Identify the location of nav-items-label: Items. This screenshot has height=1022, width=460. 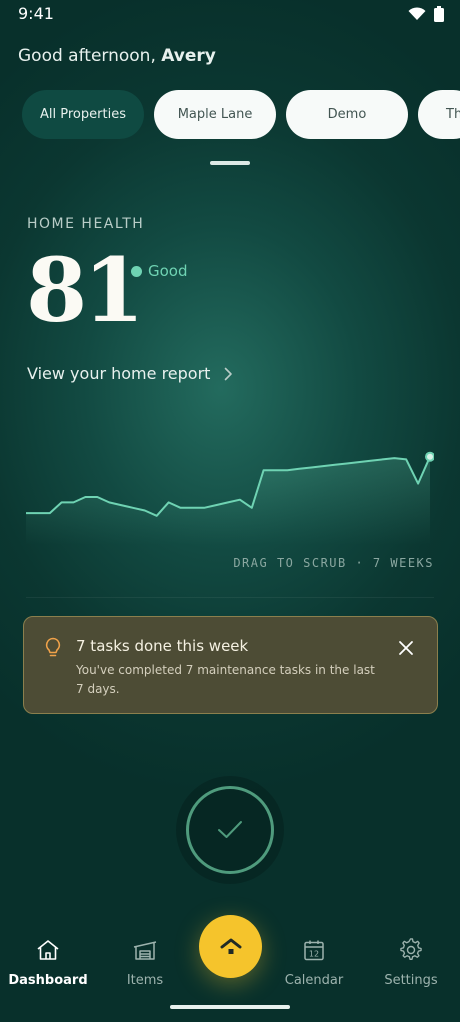
(145, 980).